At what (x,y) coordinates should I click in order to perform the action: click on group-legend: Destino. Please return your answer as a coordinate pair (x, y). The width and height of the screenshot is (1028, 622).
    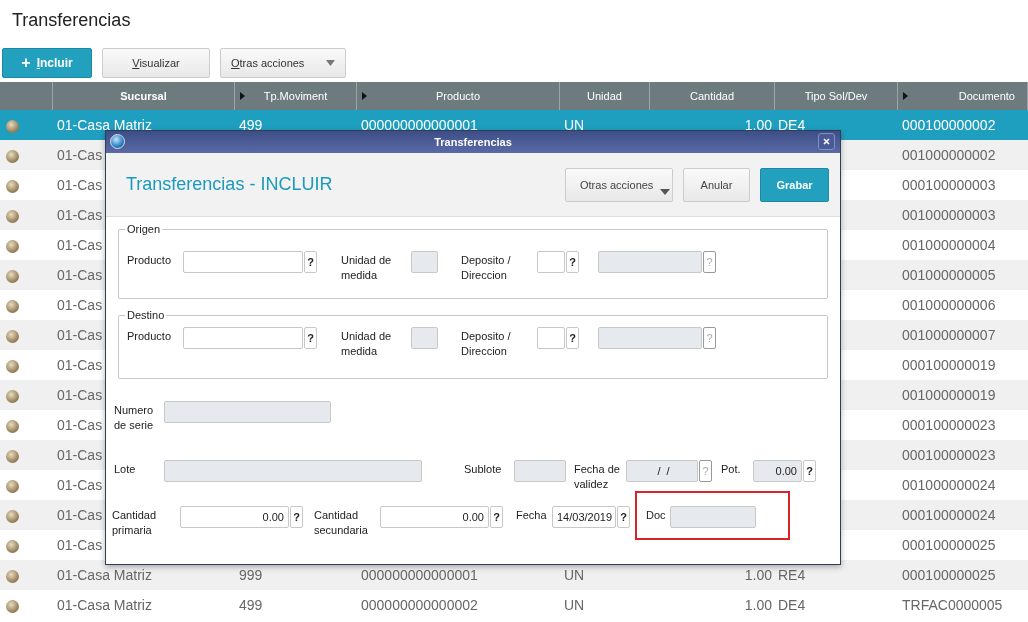
    Looking at the image, I should click on (146, 315).